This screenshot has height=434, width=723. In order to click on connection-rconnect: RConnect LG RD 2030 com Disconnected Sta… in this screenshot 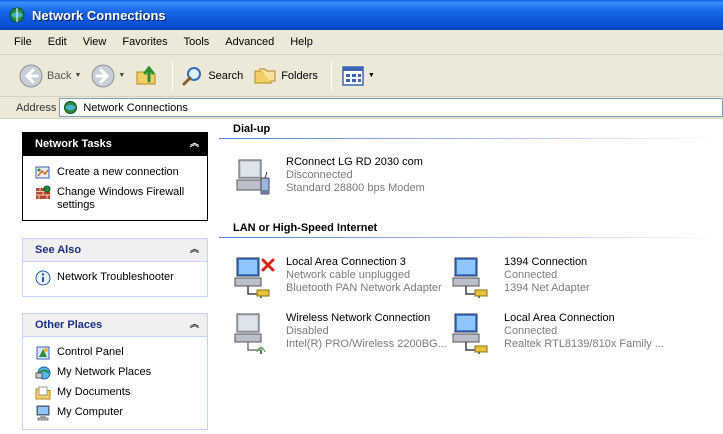, I will do `click(363, 178)`.